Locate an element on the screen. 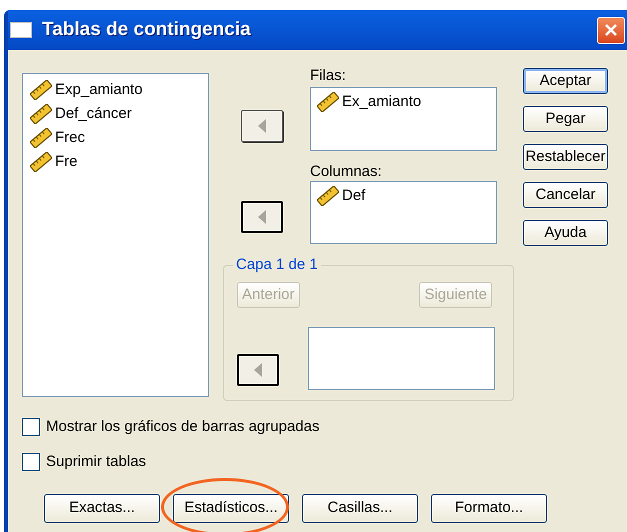  variable-name: Def_cáncer is located at coordinates (93, 114).